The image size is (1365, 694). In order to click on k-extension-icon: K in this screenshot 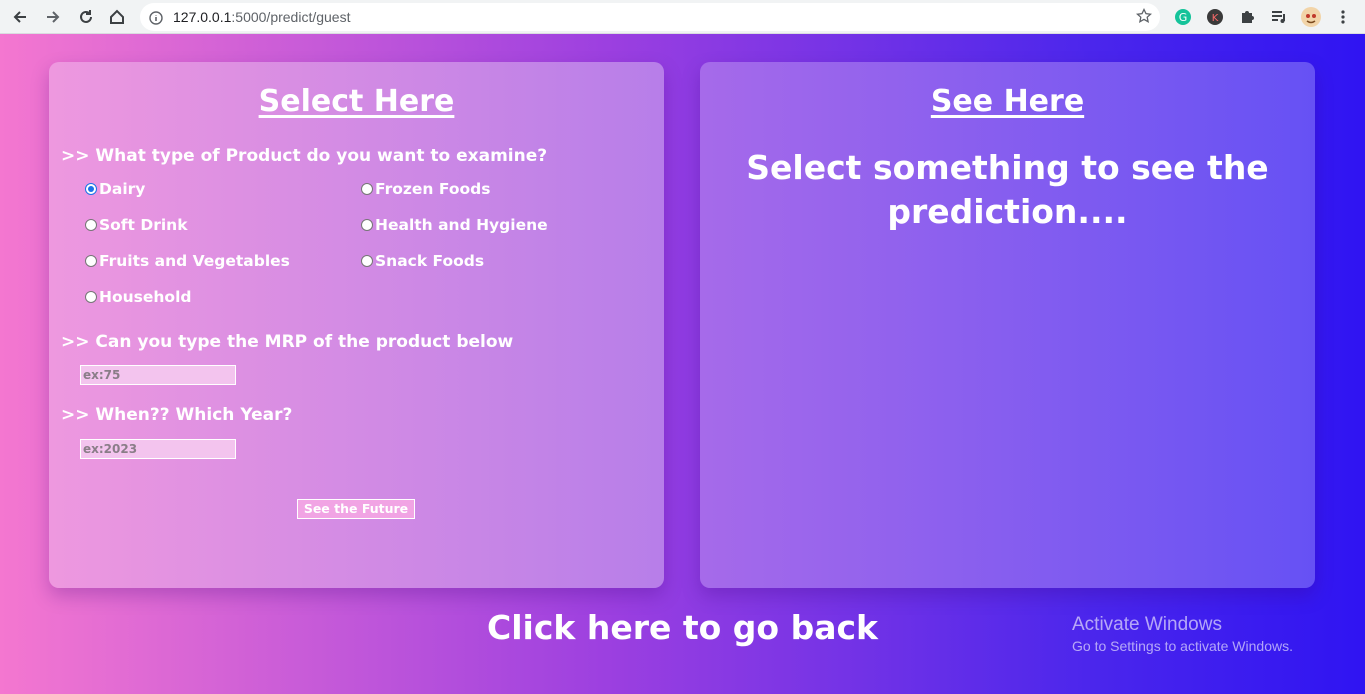, I will do `click(1215, 17)`.